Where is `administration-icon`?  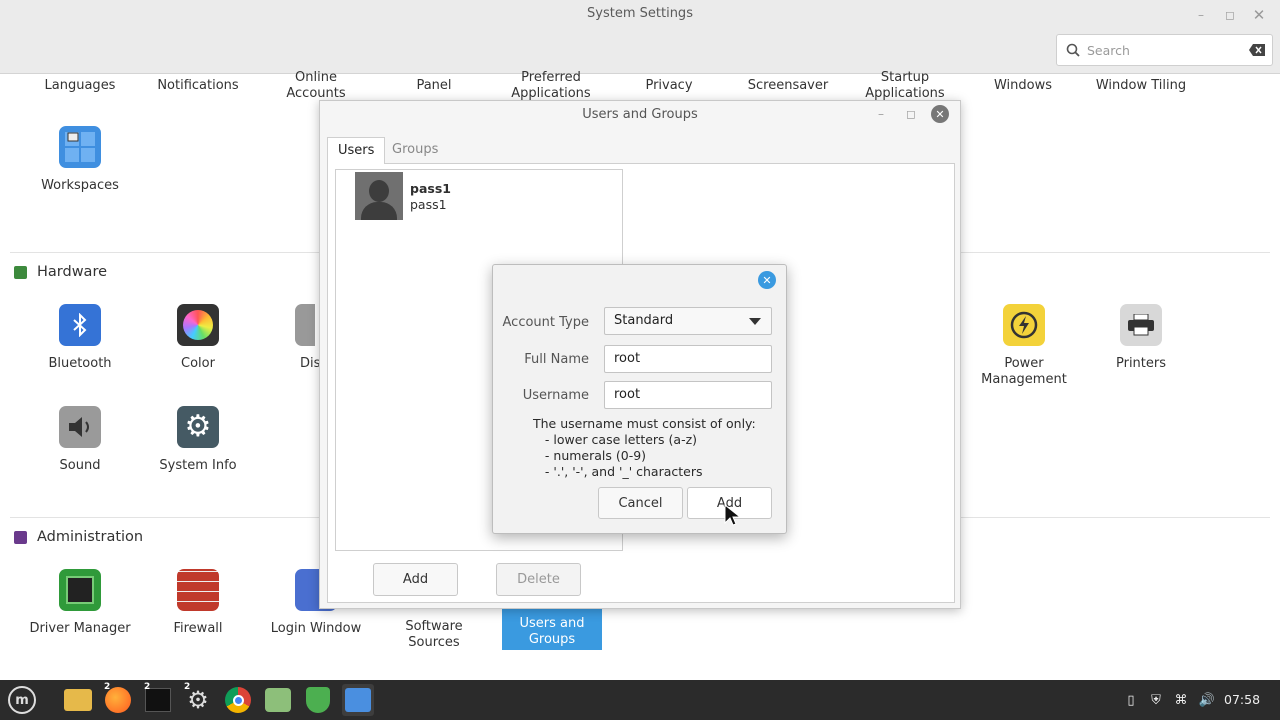
administration-icon is located at coordinates (20, 537).